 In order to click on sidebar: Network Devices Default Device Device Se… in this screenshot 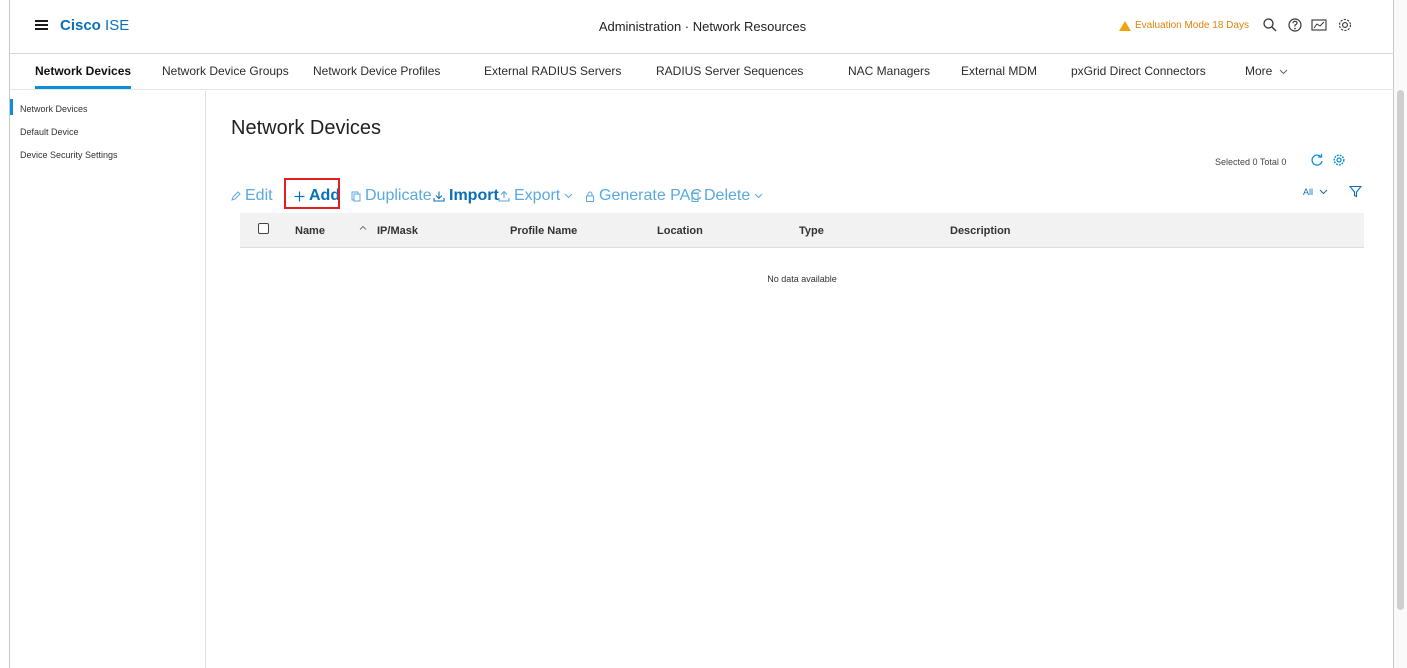, I will do `click(108, 379)`.